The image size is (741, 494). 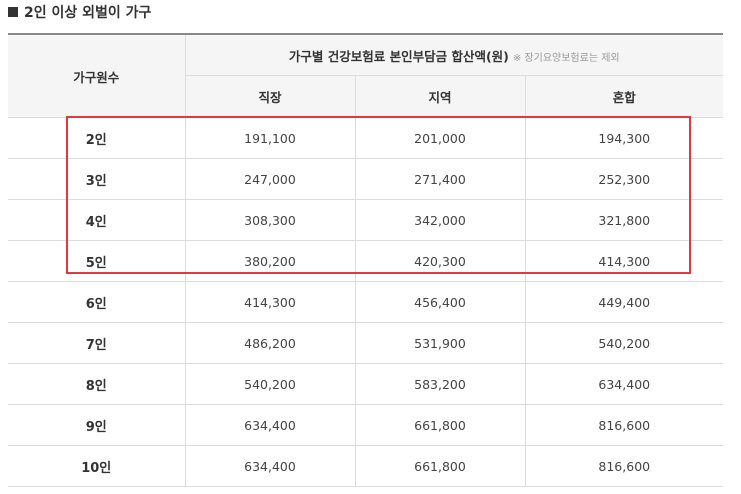 I want to click on mixed-value-cell: 414,300, so click(x=624, y=261).